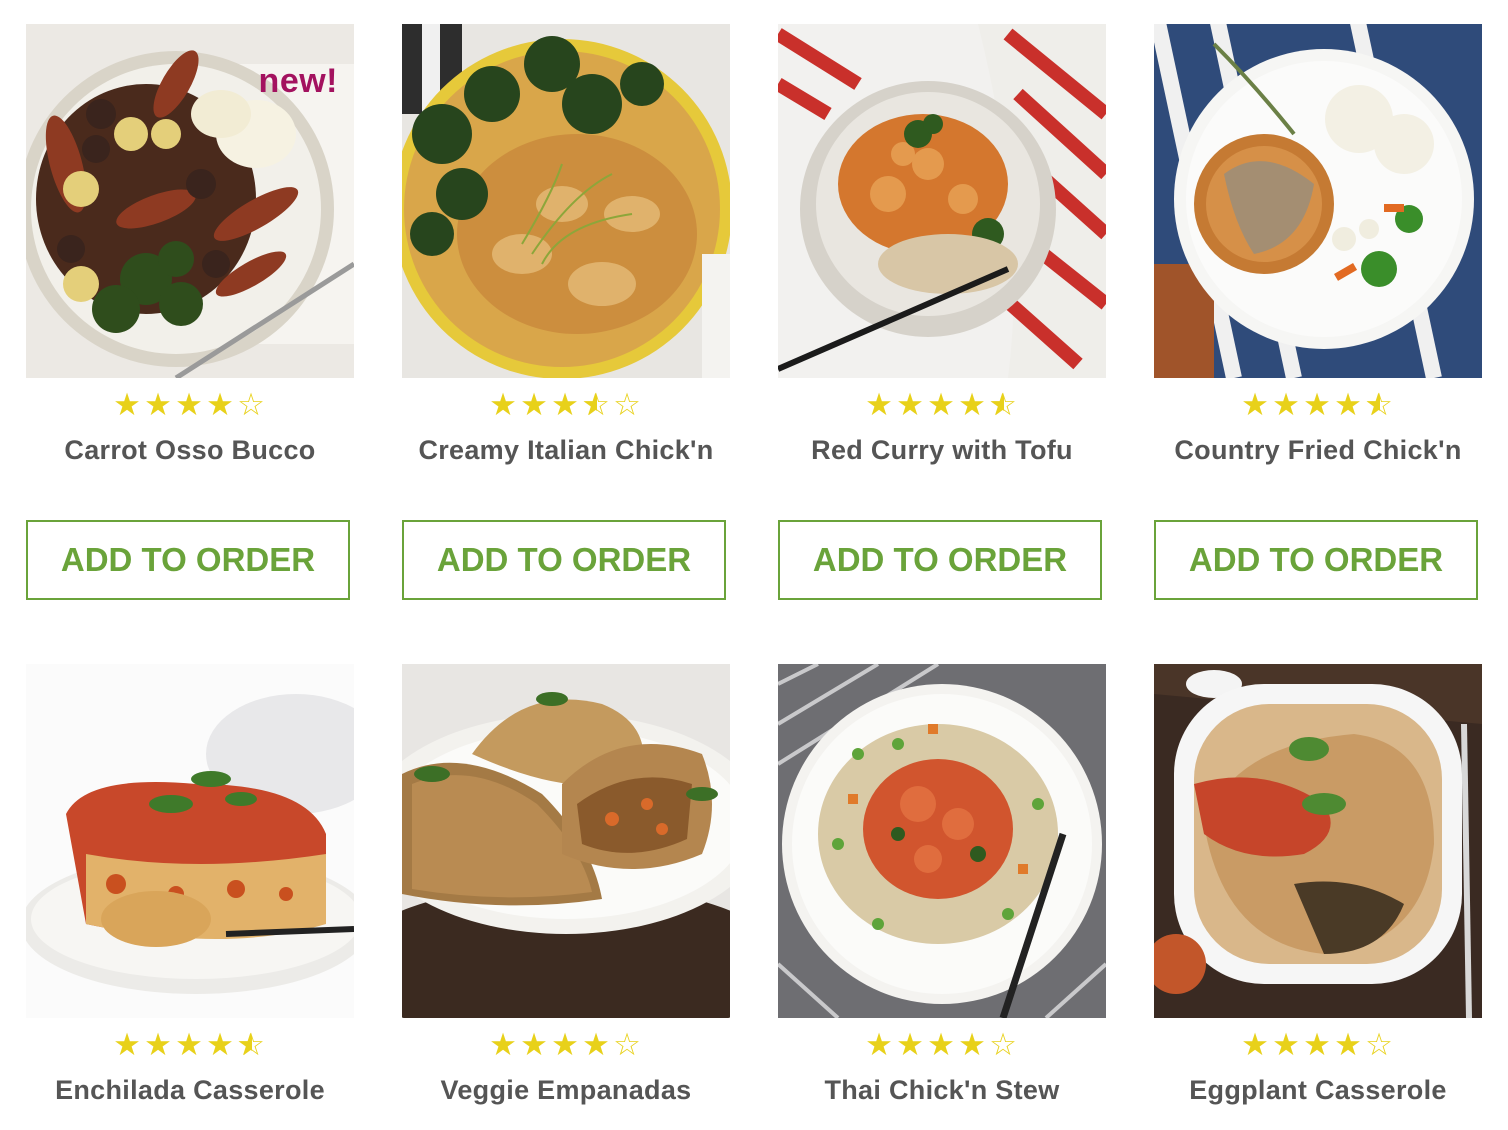  I want to click on product-title: Veggie Empanadas, so click(566, 1090).